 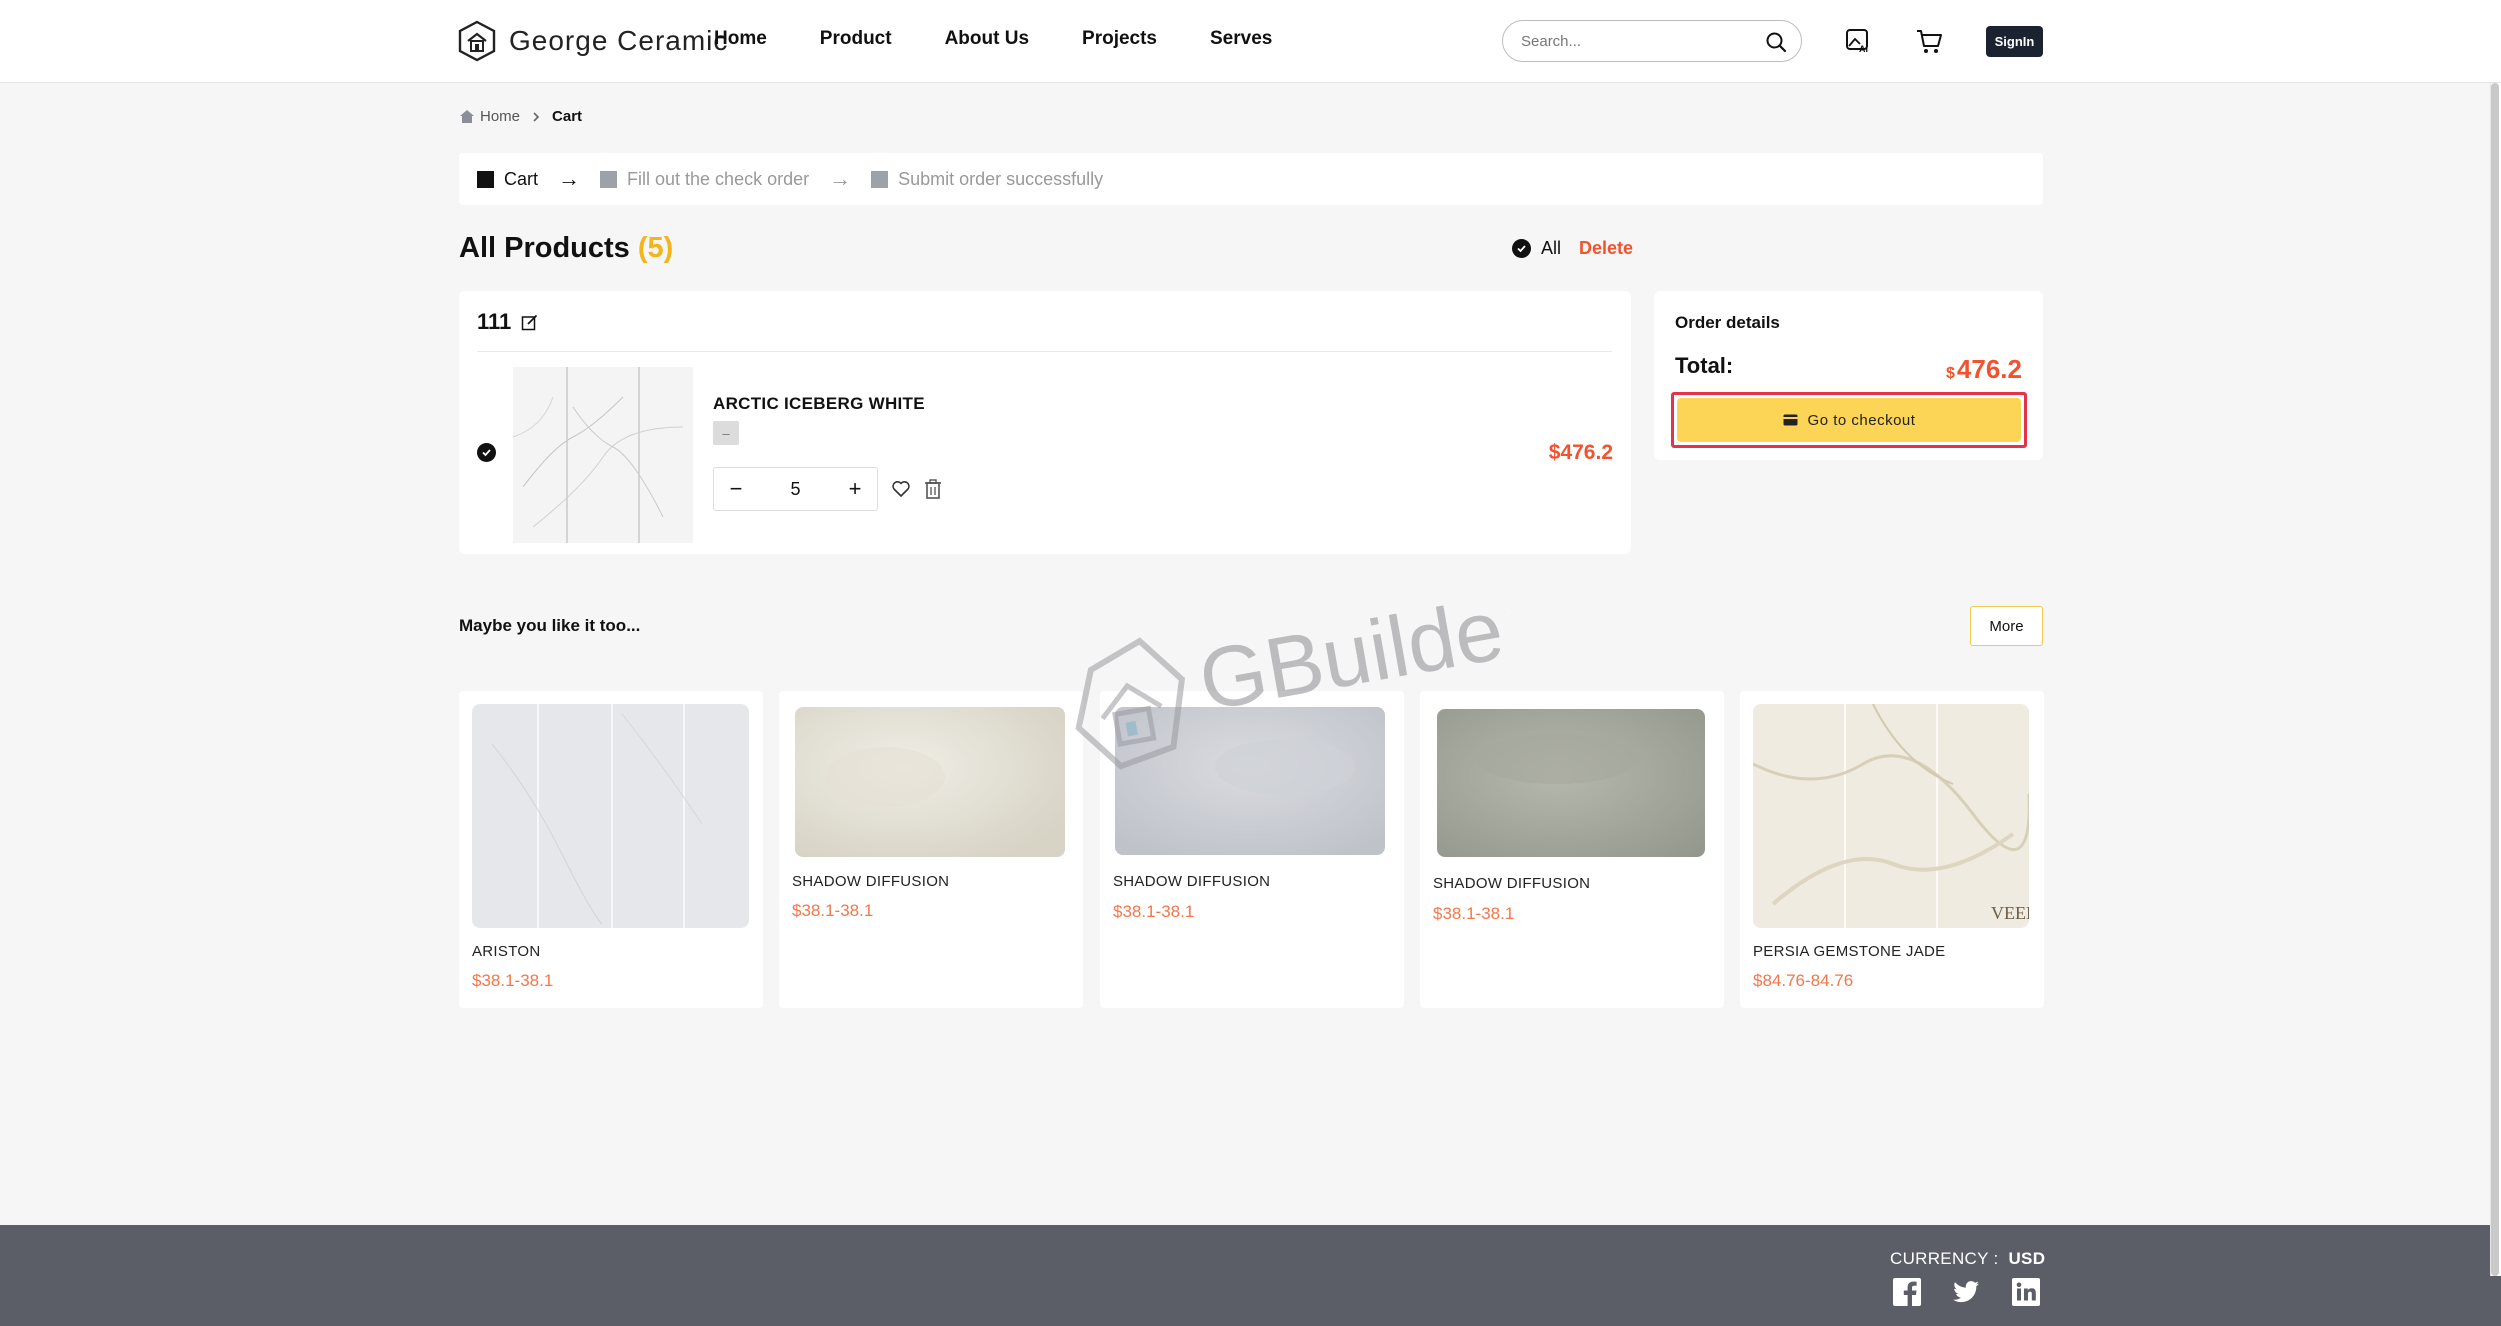 What do you see at coordinates (500, 116) in the screenshot?
I see `breadcrumb-home-label: Home` at bounding box center [500, 116].